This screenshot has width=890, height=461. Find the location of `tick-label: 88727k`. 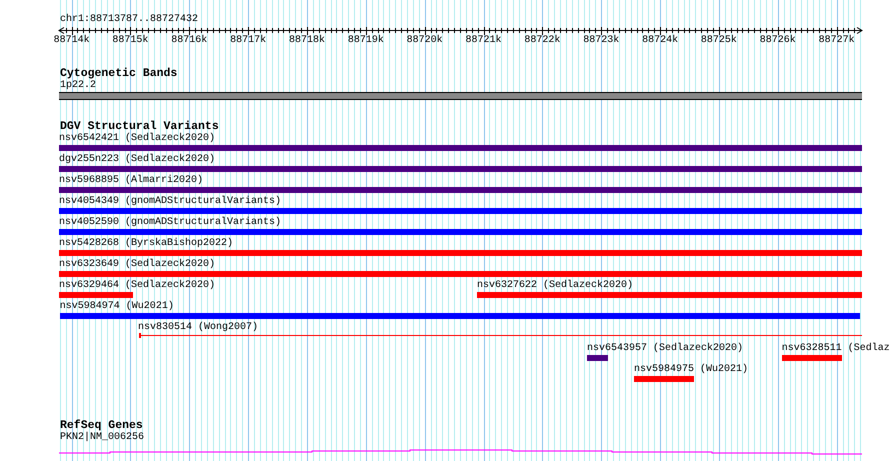

tick-label: 88727k is located at coordinates (836, 41).